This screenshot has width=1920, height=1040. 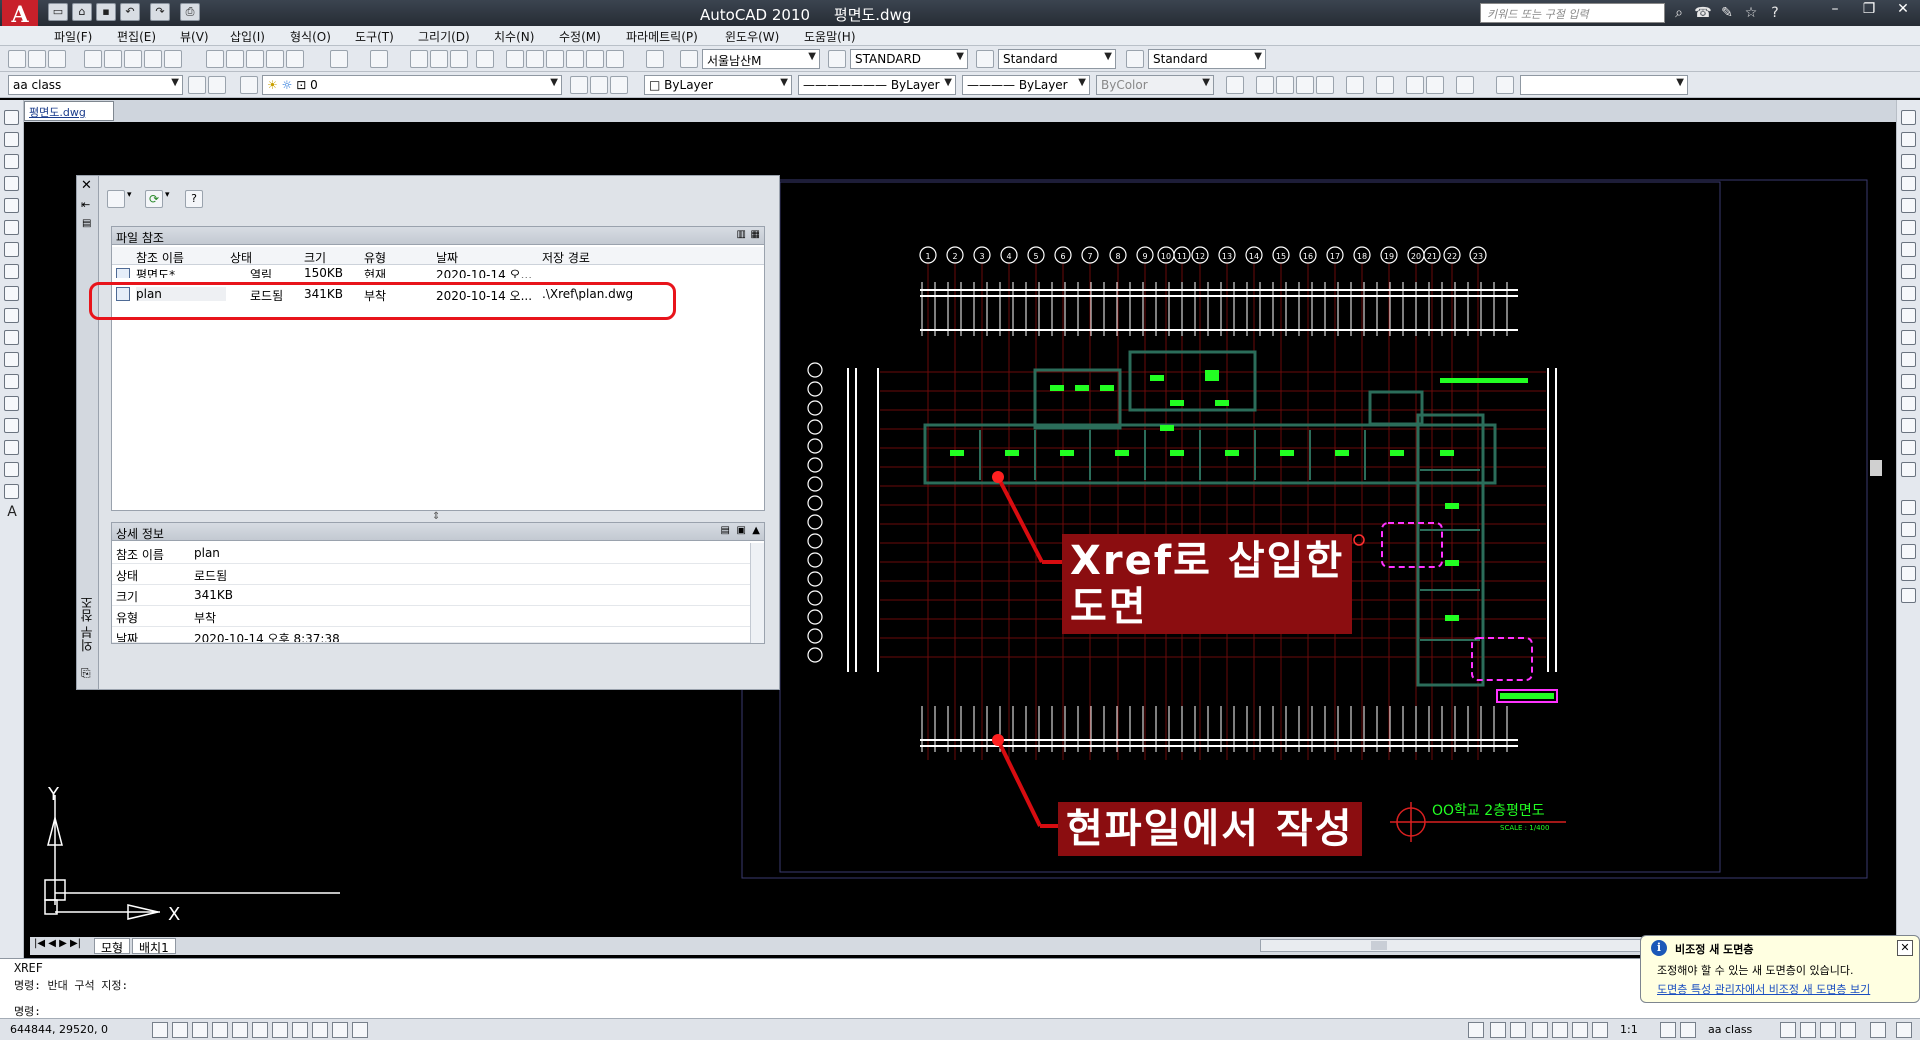 What do you see at coordinates (11, 447) in the screenshot?
I see `gradient-icon` at bounding box center [11, 447].